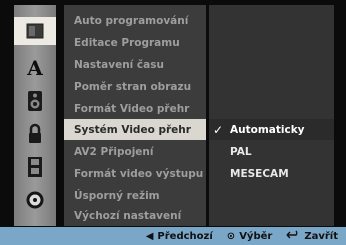  Describe the element at coordinates (271, 151) in the screenshot. I see `option-pal: PAL` at that location.